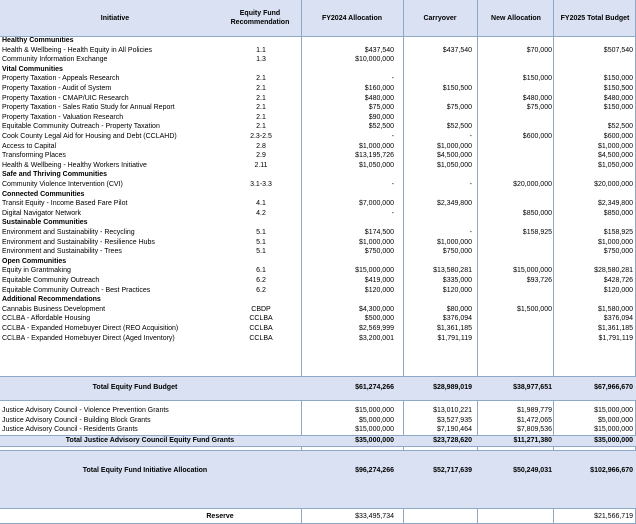  What do you see at coordinates (376, 146) in the screenshot?
I see `fy2024-allocation: $1,000,000` at bounding box center [376, 146].